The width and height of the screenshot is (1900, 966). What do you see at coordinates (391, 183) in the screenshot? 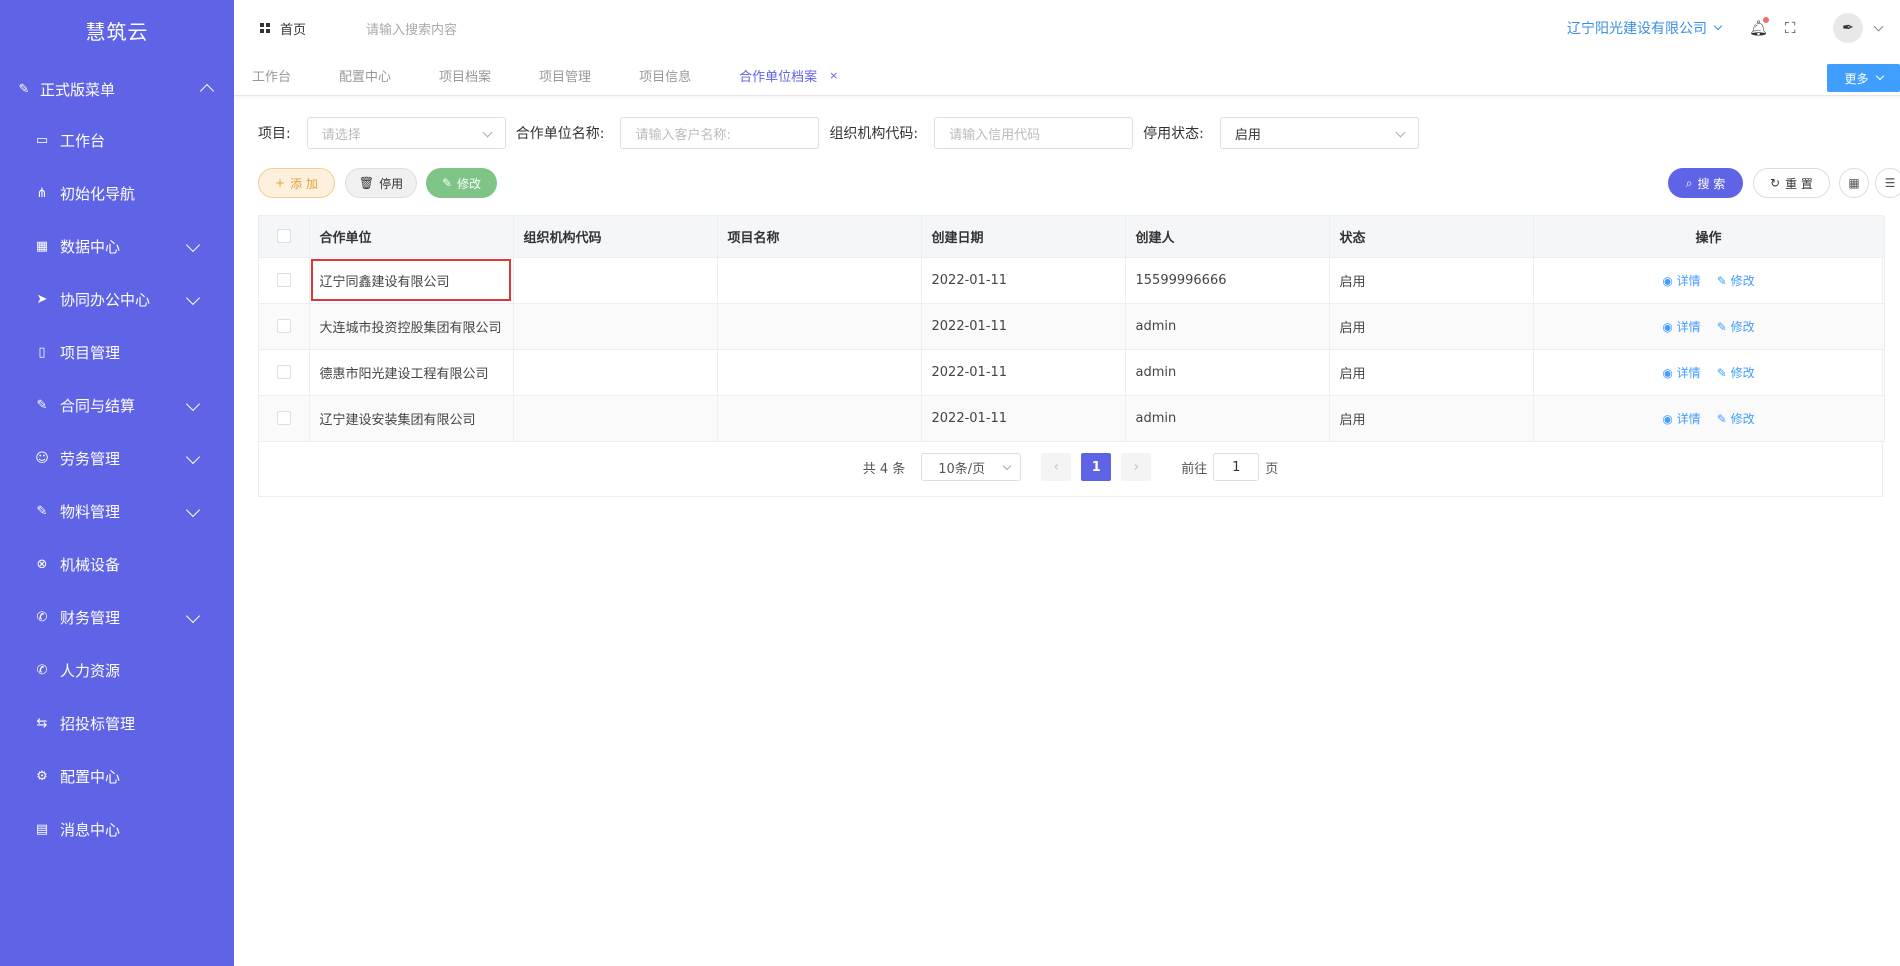
I see `disable-label: 停用` at bounding box center [391, 183].